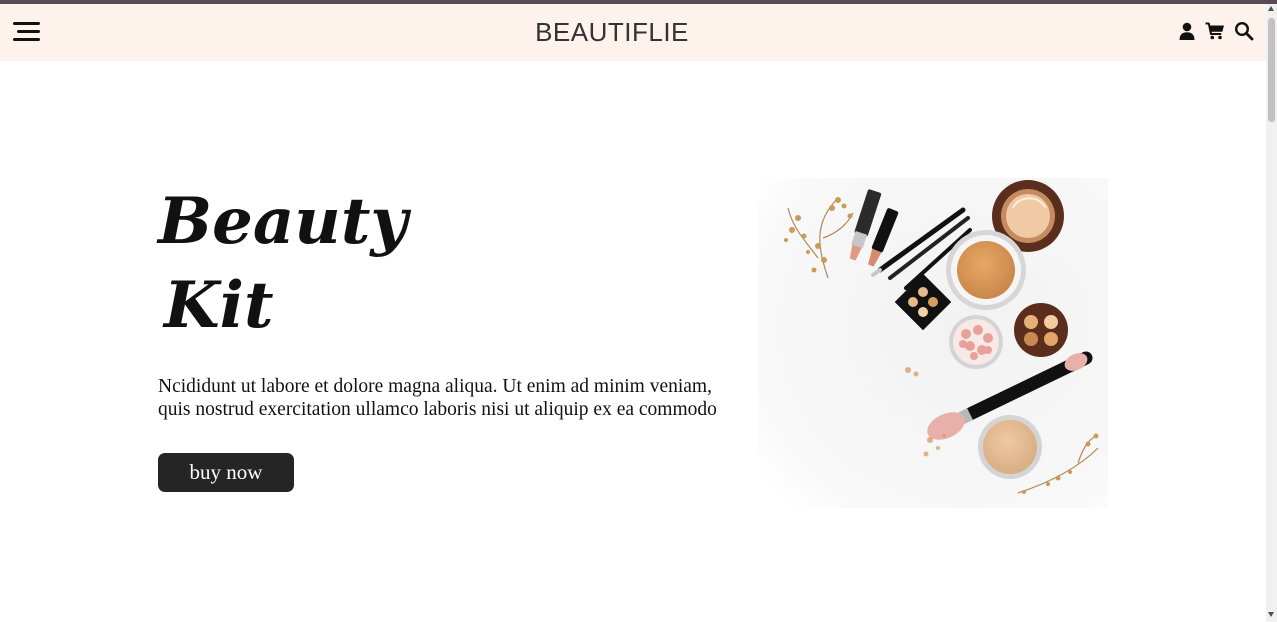  What do you see at coordinates (226, 472) in the screenshot?
I see `buy-now-button: buy now` at bounding box center [226, 472].